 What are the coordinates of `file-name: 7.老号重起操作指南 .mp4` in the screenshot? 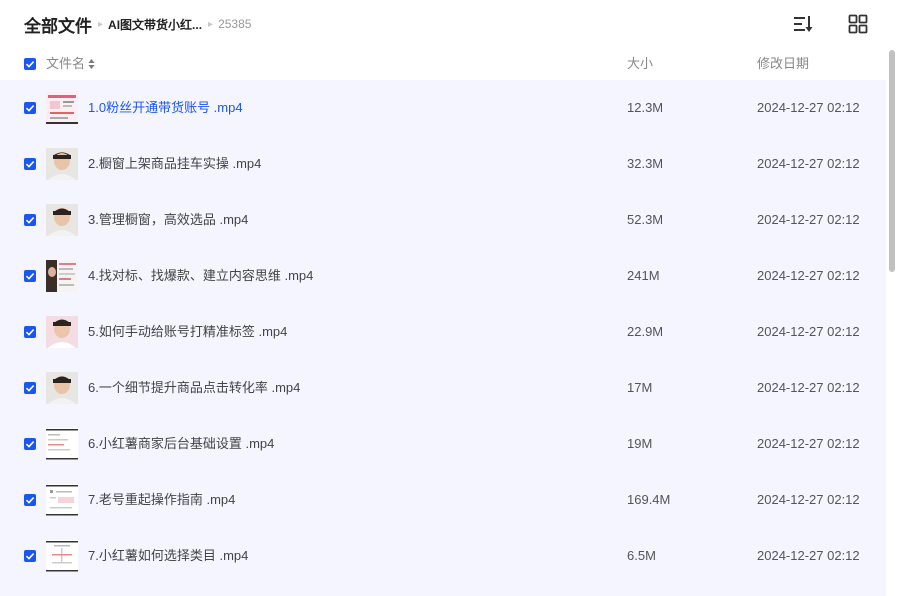 It's located at (161, 500).